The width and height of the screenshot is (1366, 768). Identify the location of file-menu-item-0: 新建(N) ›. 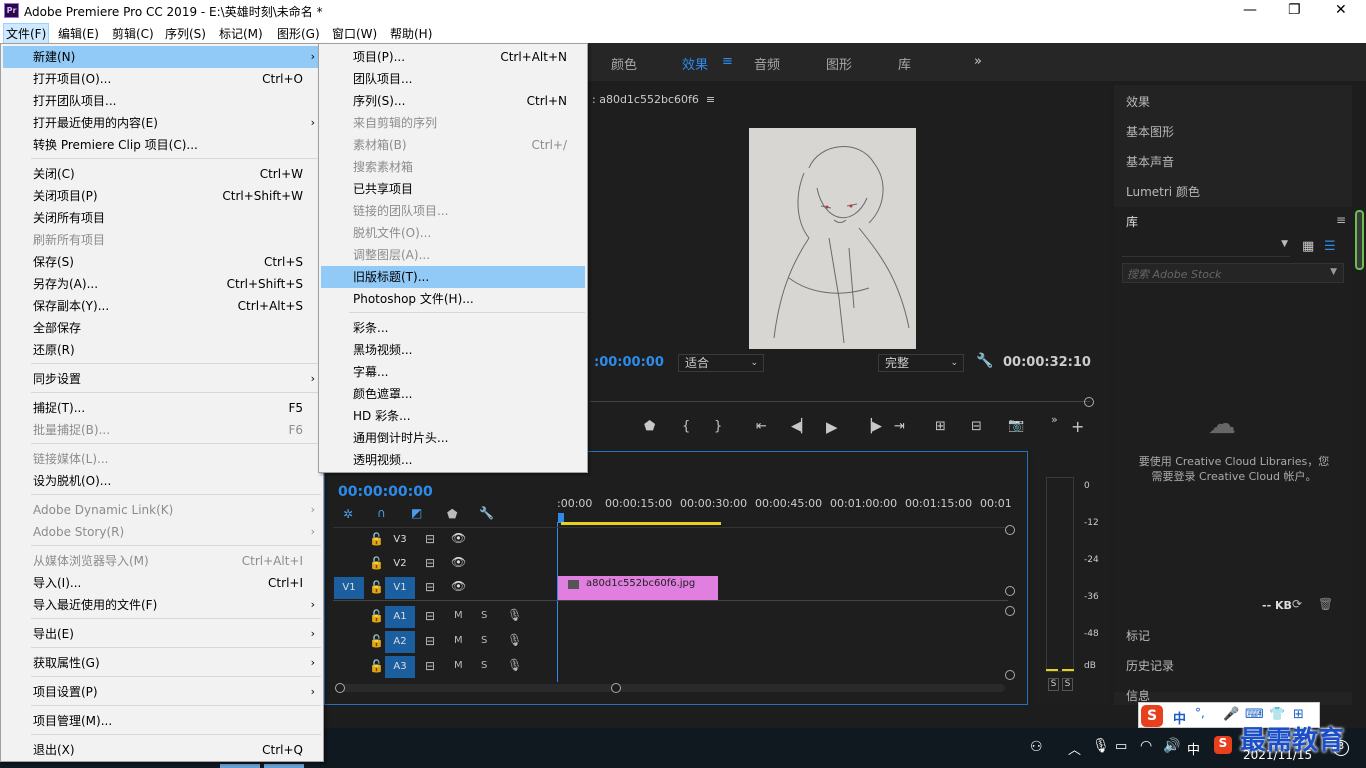
(162, 57).